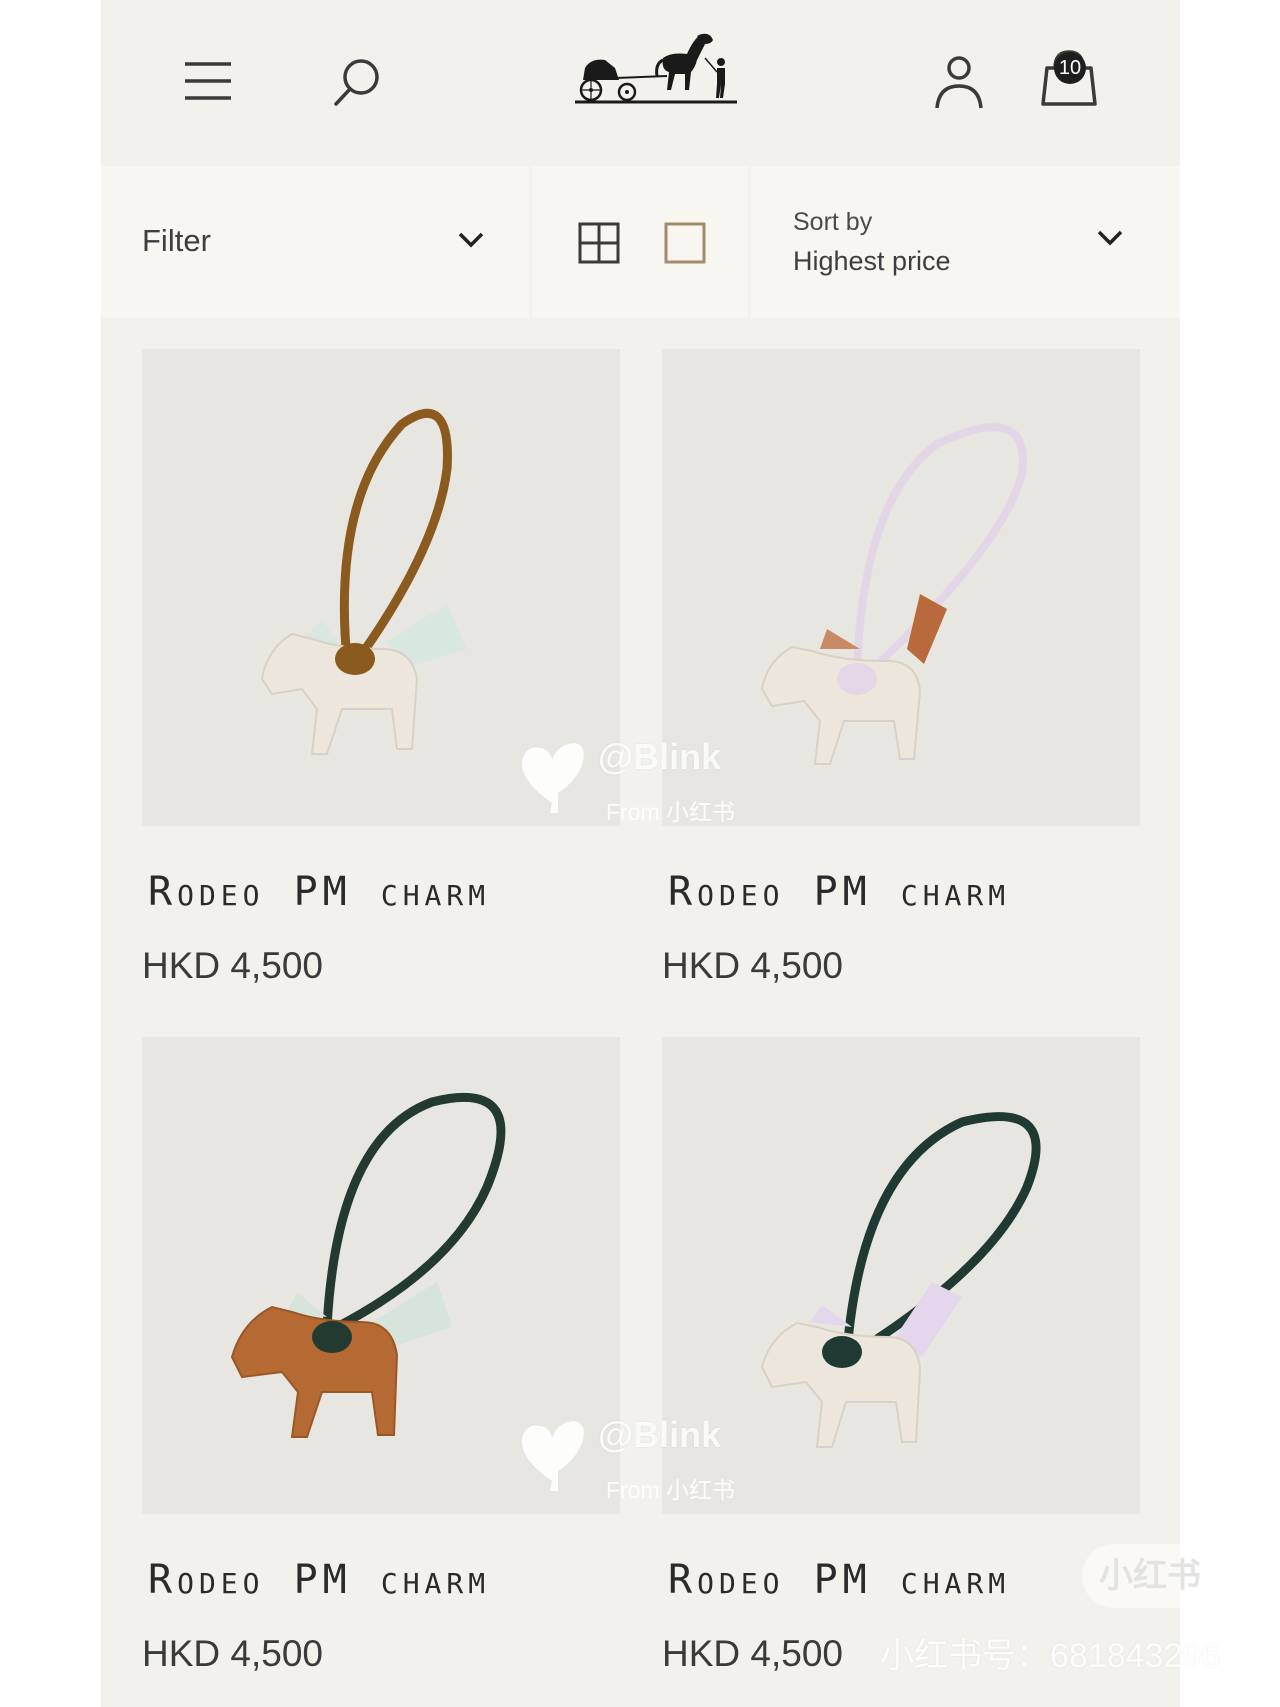 Image resolution: width=1280 pixels, height=1707 pixels. I want to click on account-icon, so click(959, 82).